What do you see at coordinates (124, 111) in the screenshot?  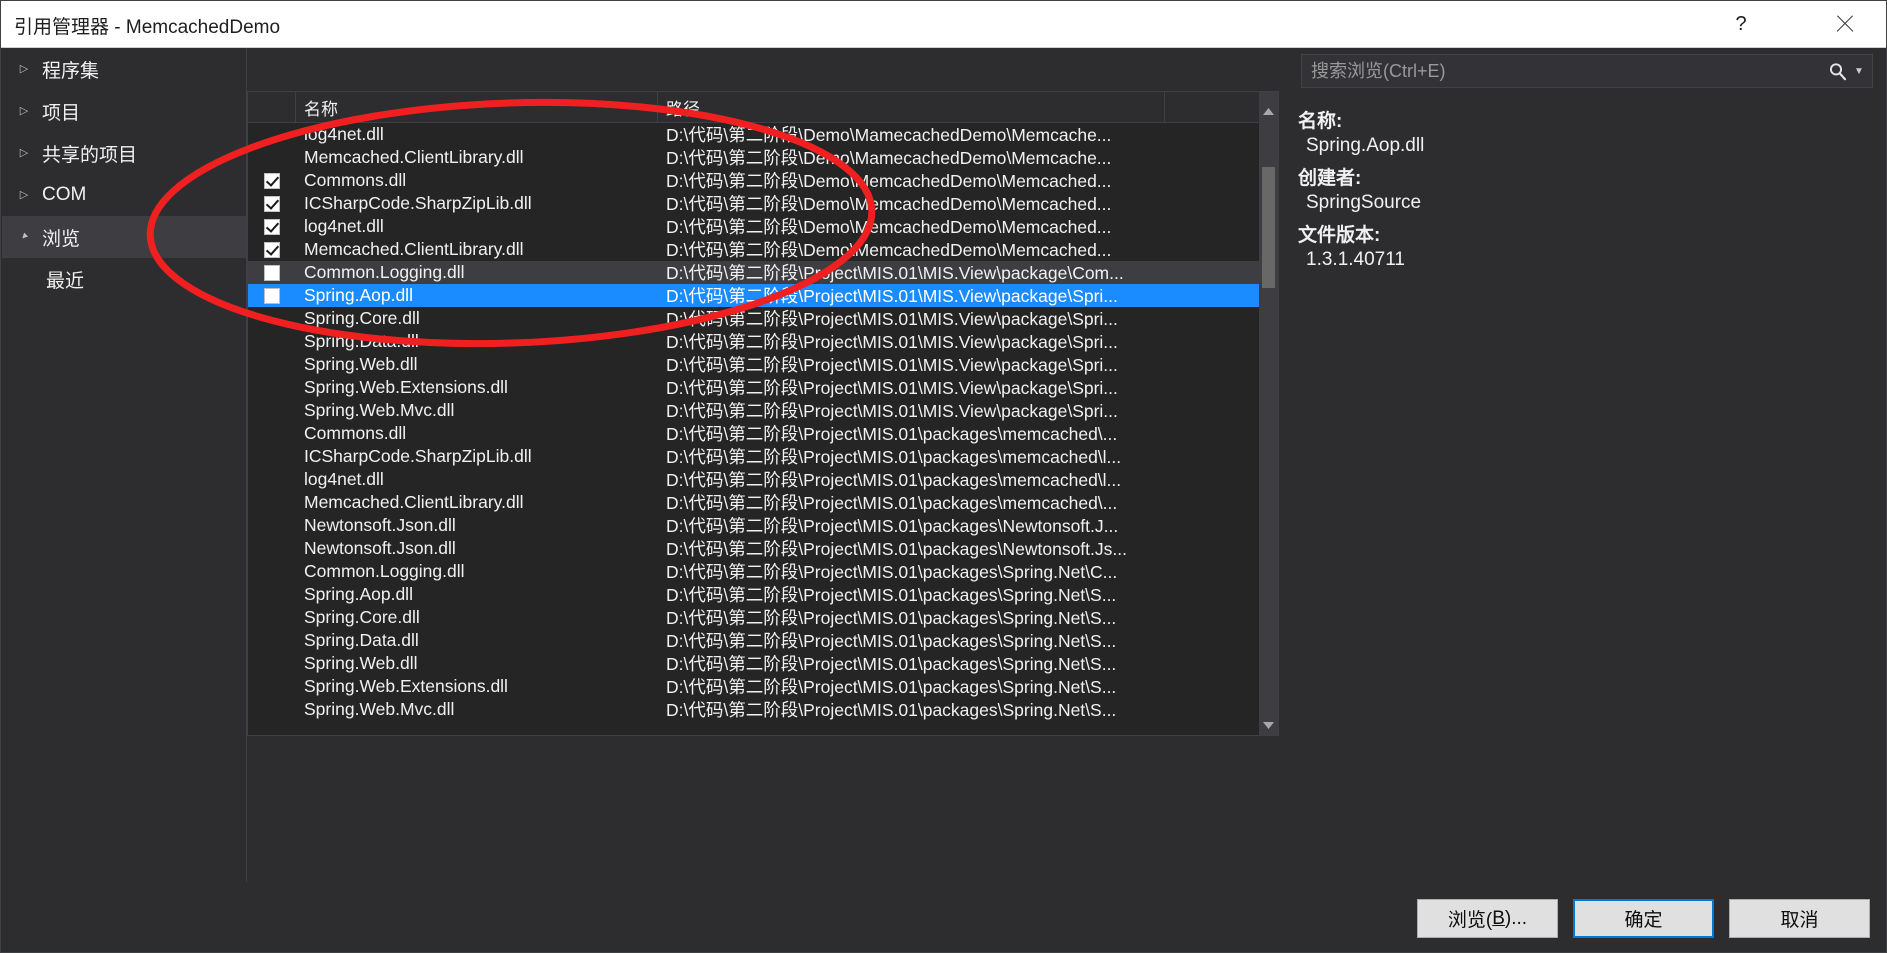 I see `sidebar-item-1: 项目` at bounding box center [124, 111].